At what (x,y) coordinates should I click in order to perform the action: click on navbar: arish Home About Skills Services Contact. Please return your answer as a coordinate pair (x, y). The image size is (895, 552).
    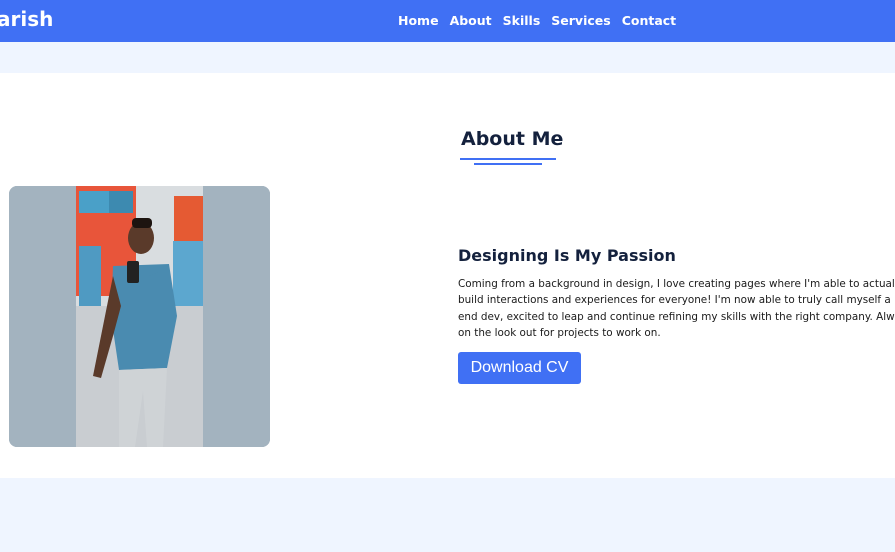
    Looking at the image, I should click on (447, 21).